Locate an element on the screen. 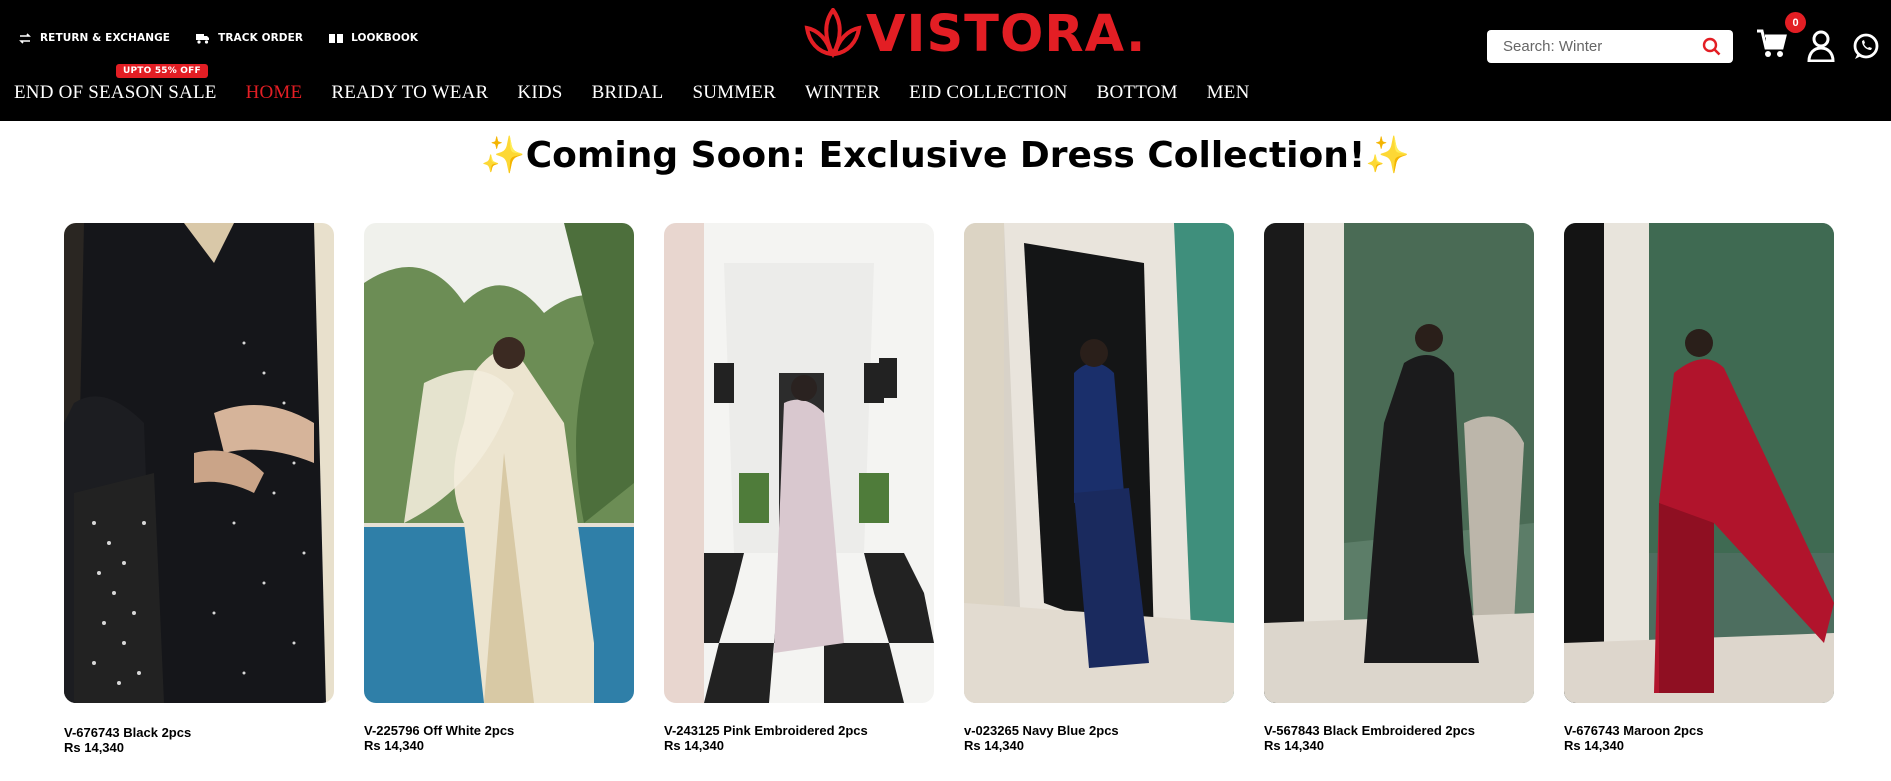 Image resolution: width=1891 pixels, height=781 pixels. nav-label: MEN is located at coordinates (1228, 92).